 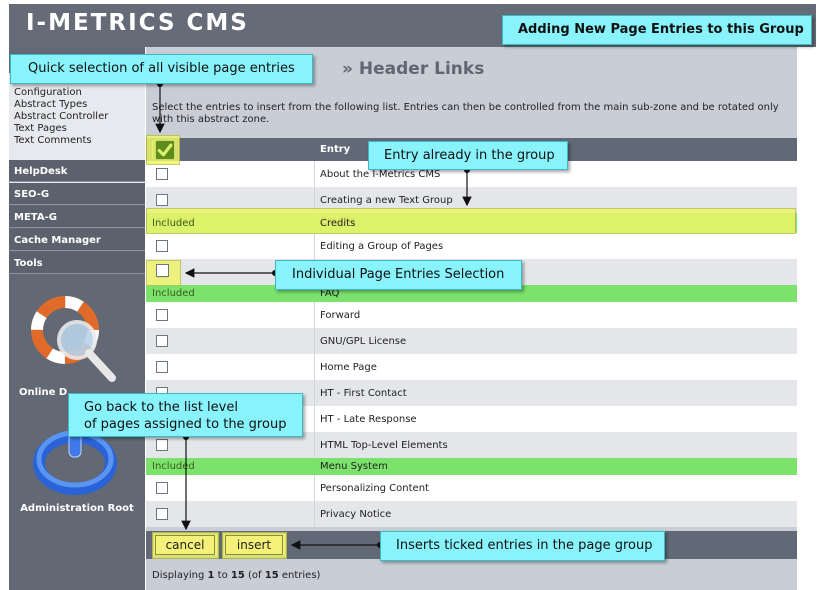 I want to click on table-row: GNU/GPL License, so click(x=471, y=341).